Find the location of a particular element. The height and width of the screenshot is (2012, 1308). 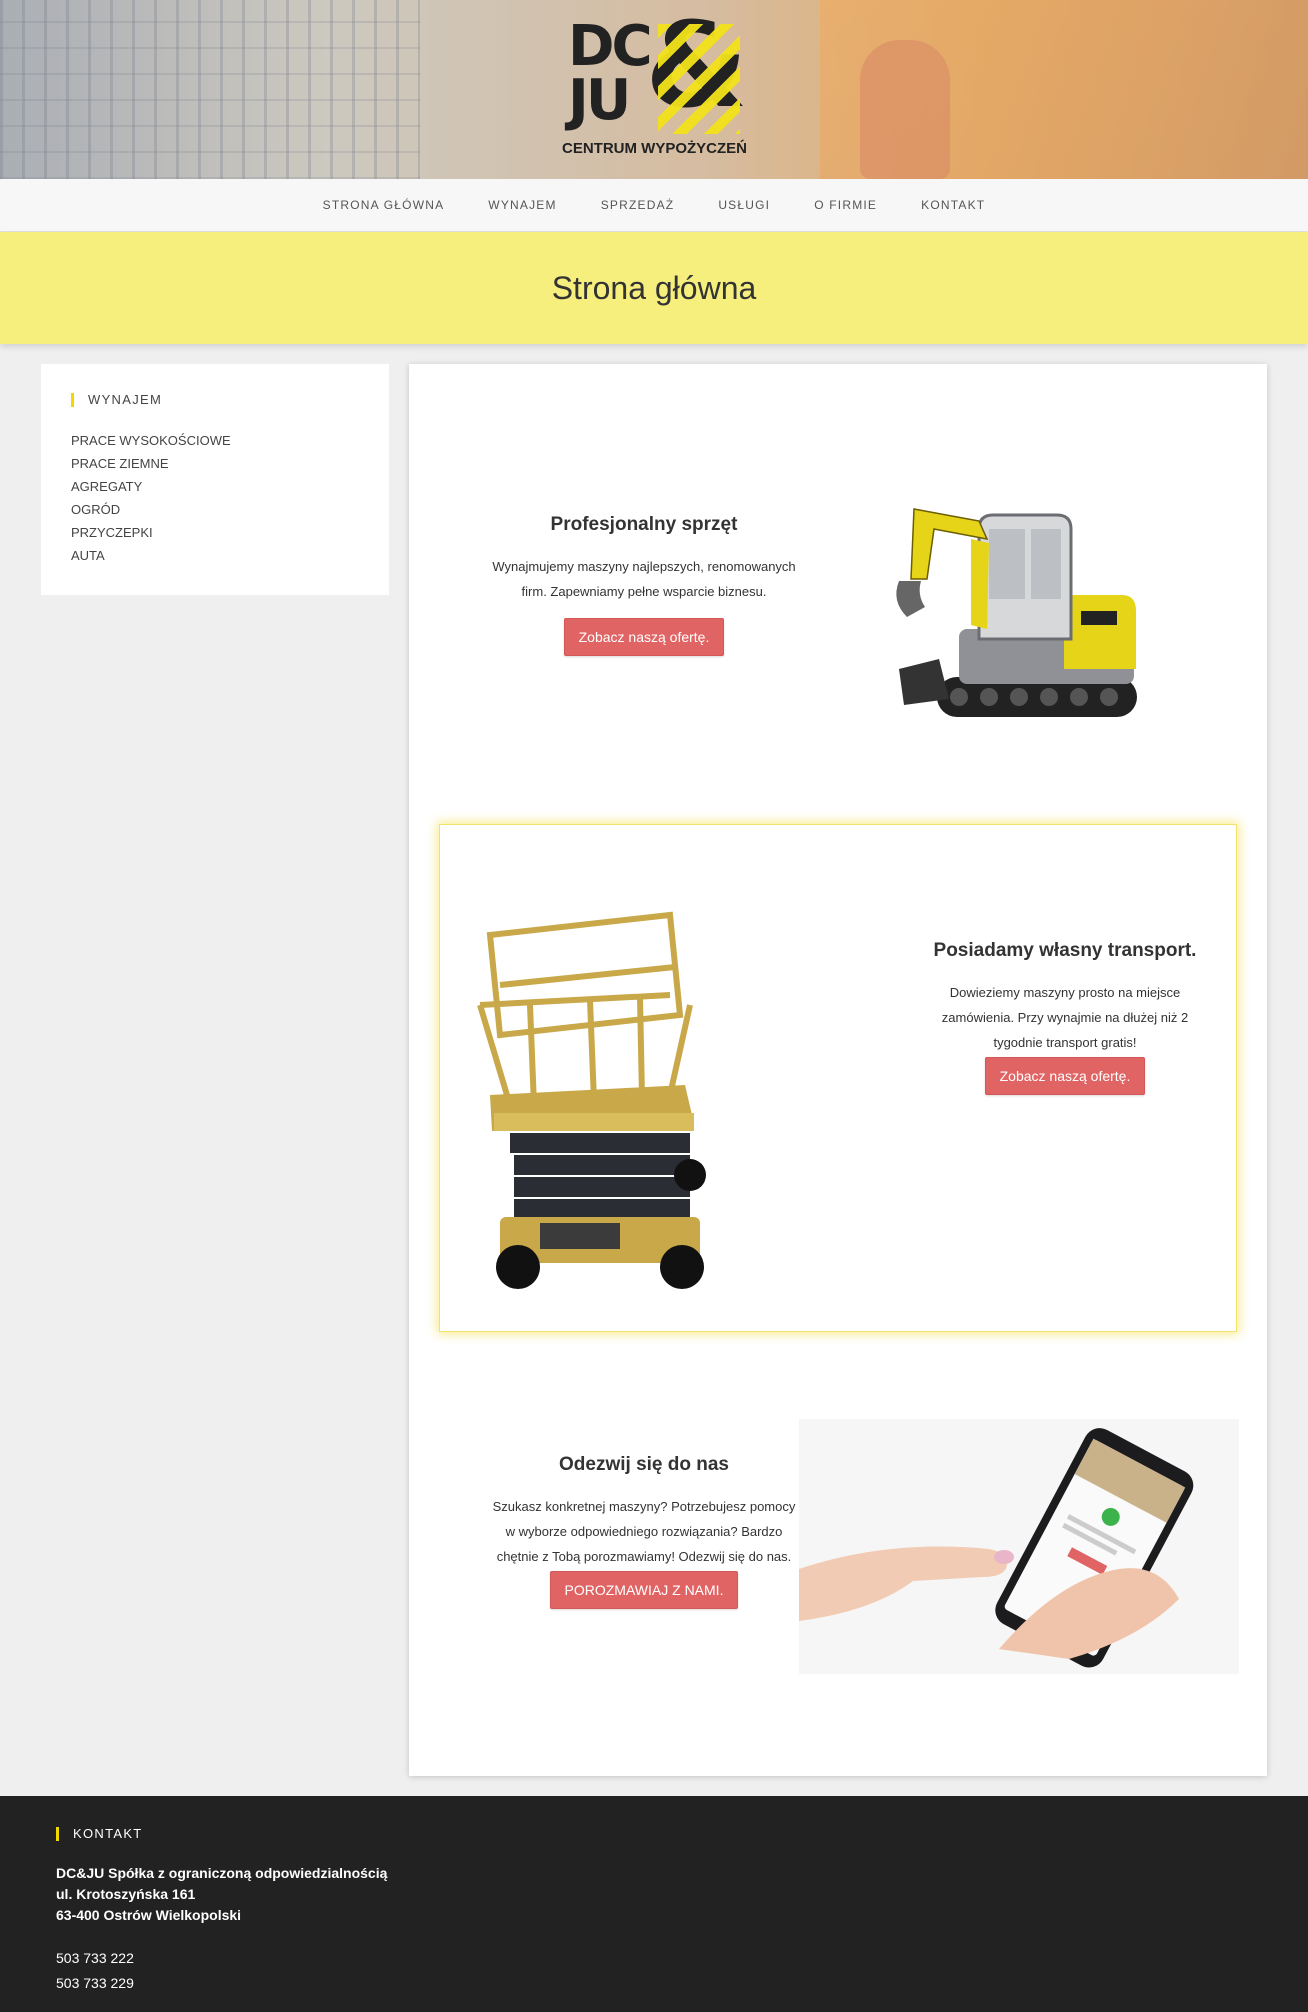

footer-heading-label: KONTAKT is located at coordinates (108, 1833).